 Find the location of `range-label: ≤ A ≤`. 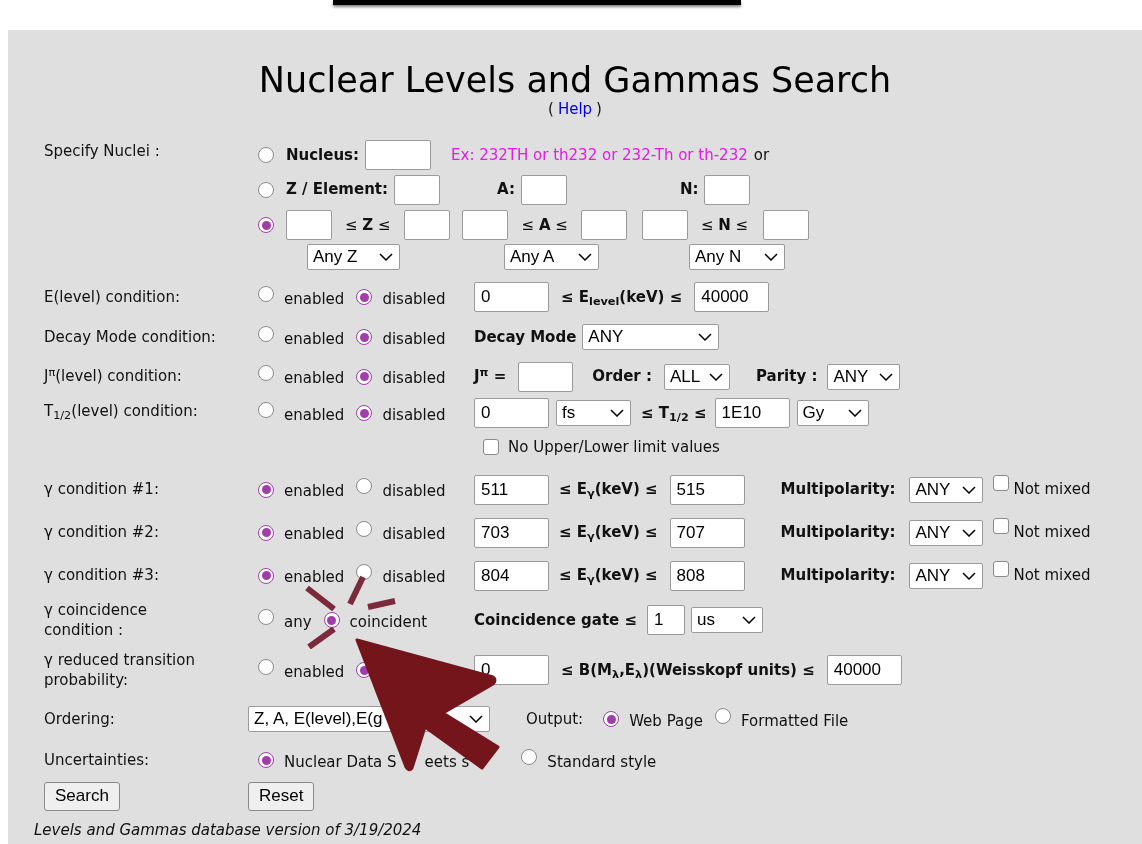

range-label: ≤ A ≤ is located at coordinates (544, 225).